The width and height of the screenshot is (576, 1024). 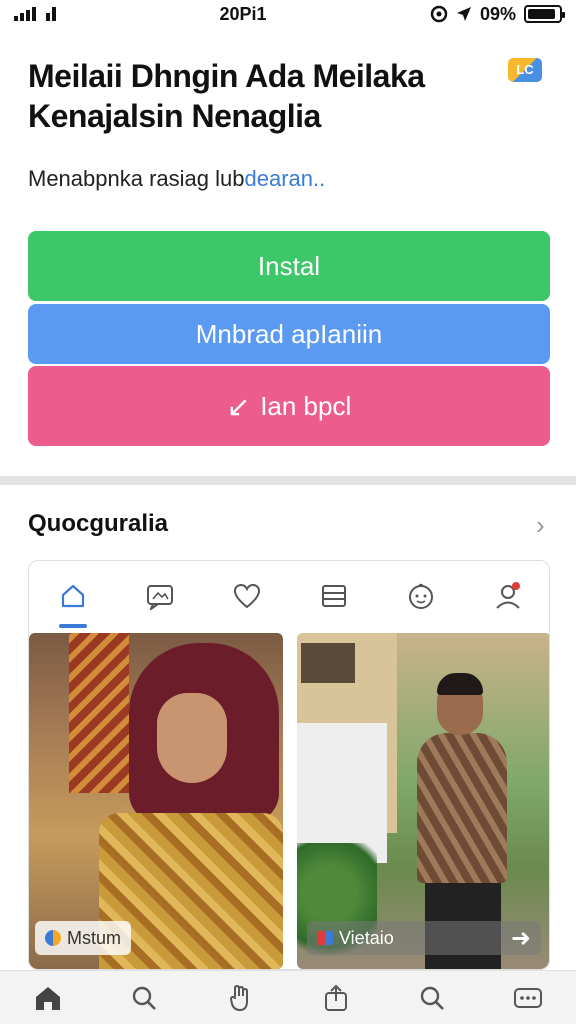 What do you see at coordinates (288, 480) in the screenshot?
I see `section-divider` at bounding box center [288, 480].